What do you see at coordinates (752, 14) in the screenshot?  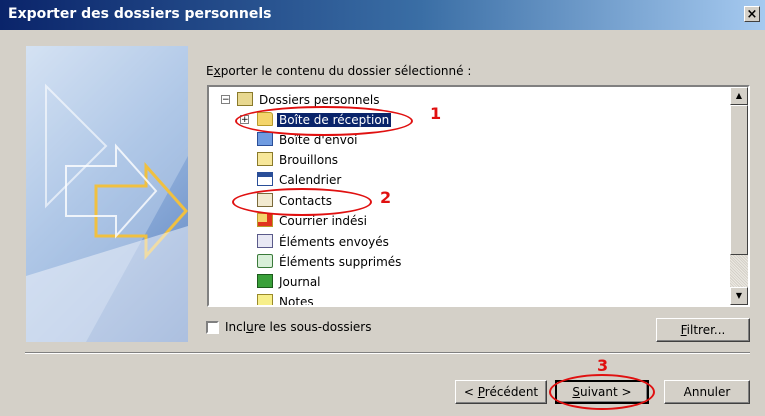 I see `close-button: ×` at bounding box center [752, 14].